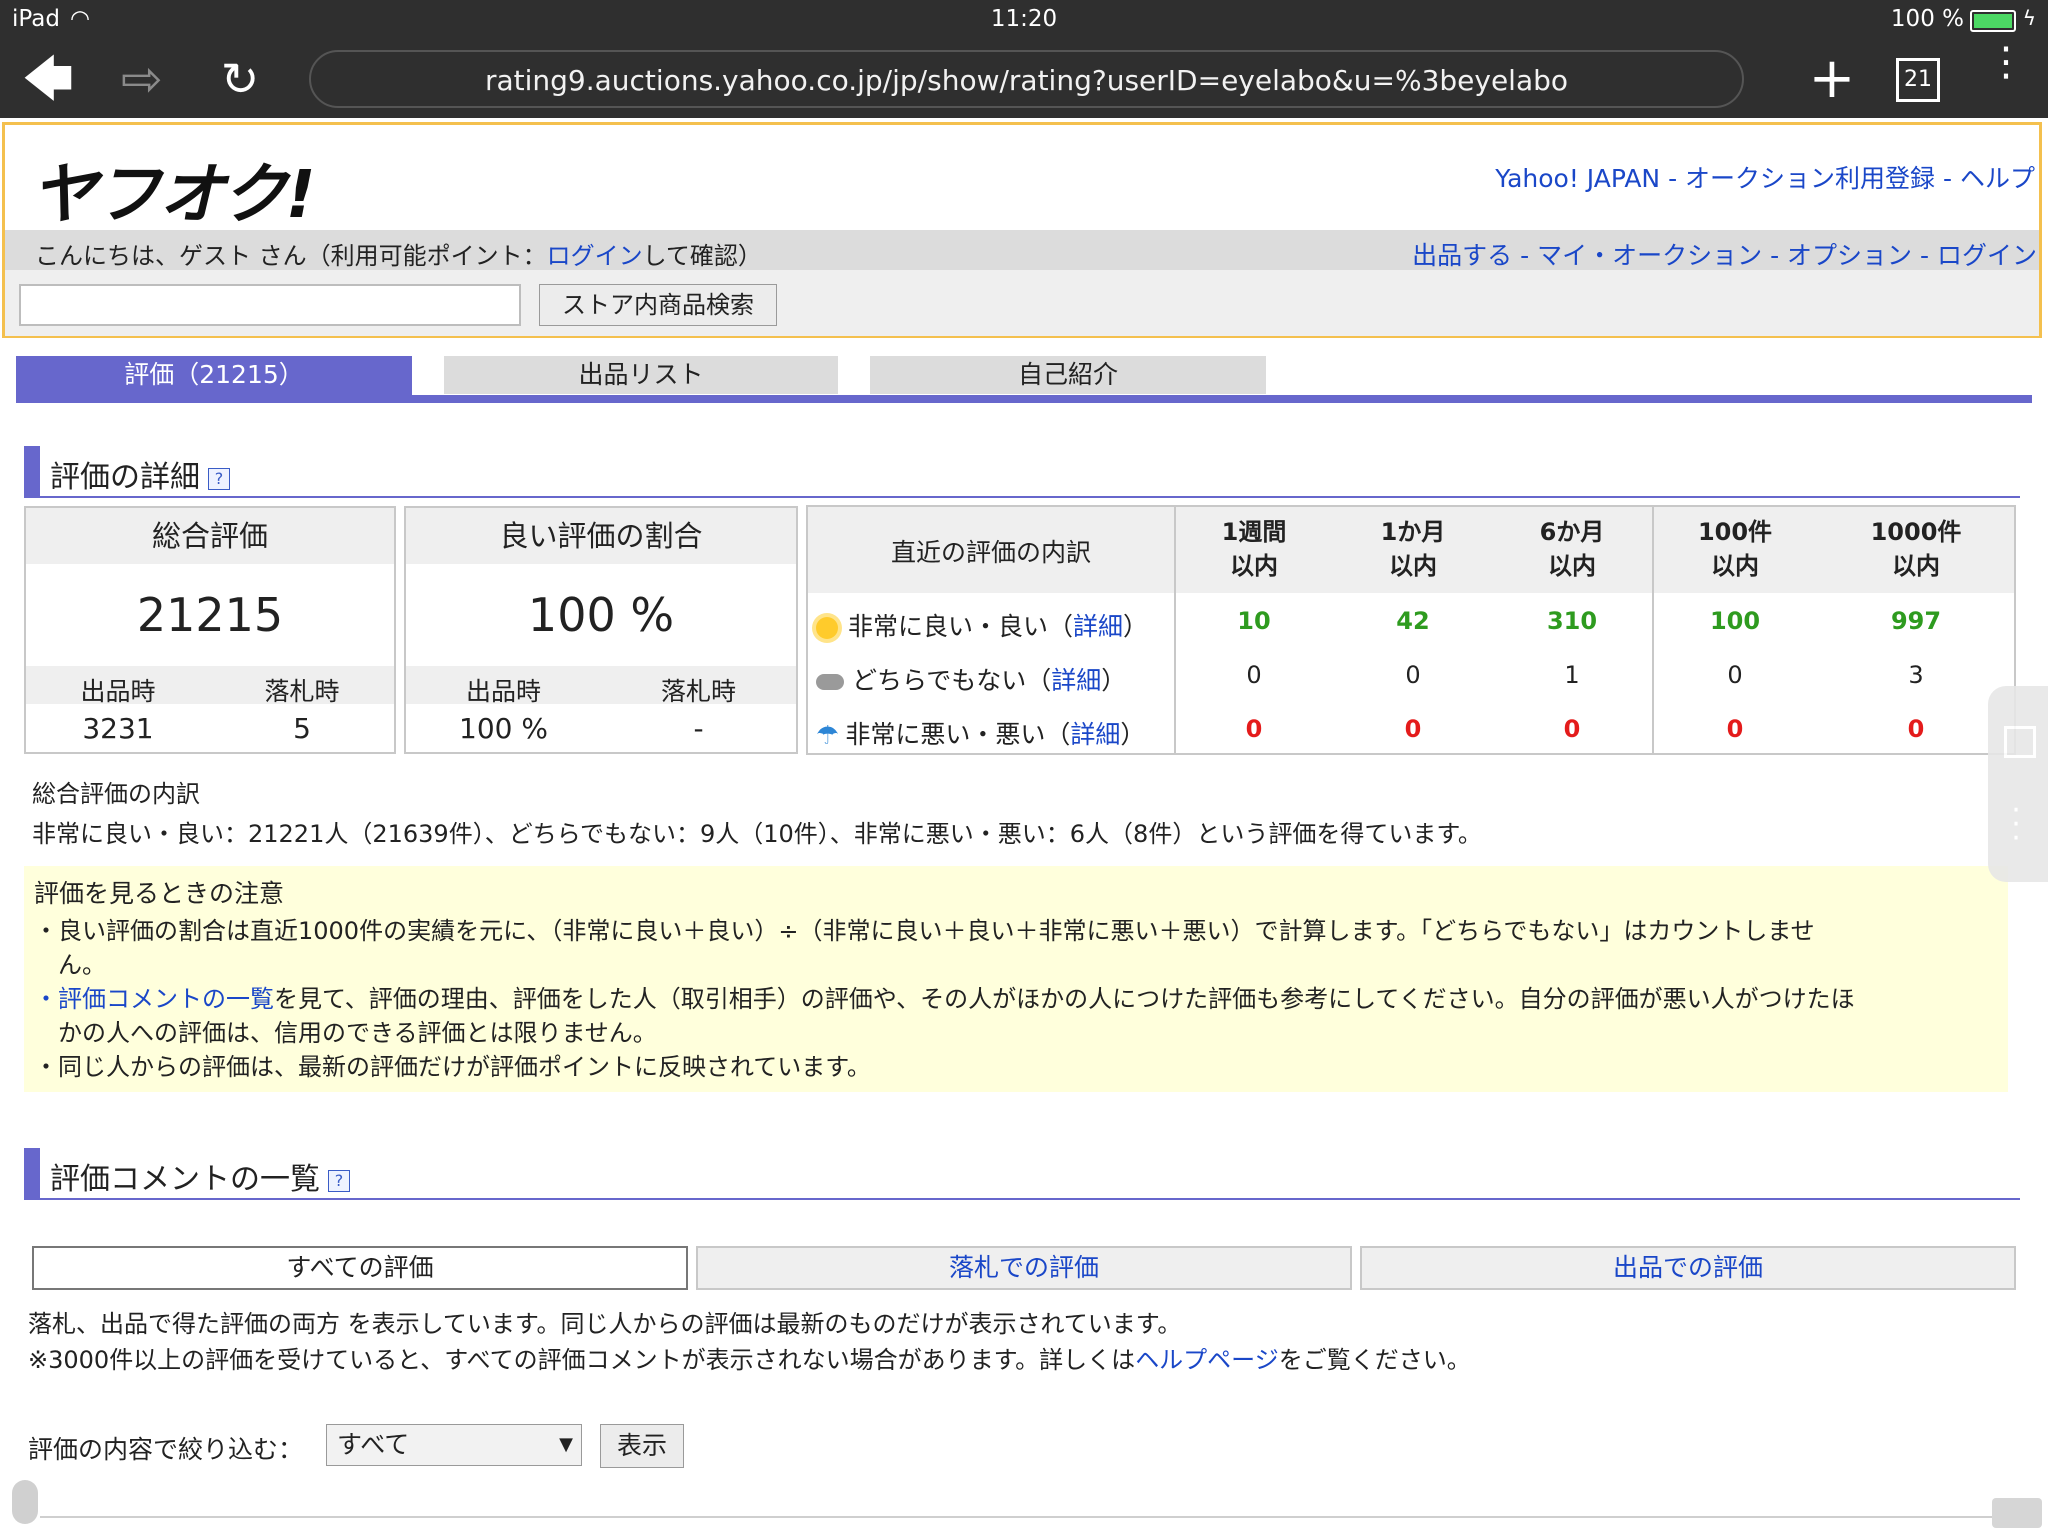 The width and height of the screenshot is (2048, 1536). Describe the element at coordinates (25, 1502) in the screenshot. I see `mouse-icon` at that location.